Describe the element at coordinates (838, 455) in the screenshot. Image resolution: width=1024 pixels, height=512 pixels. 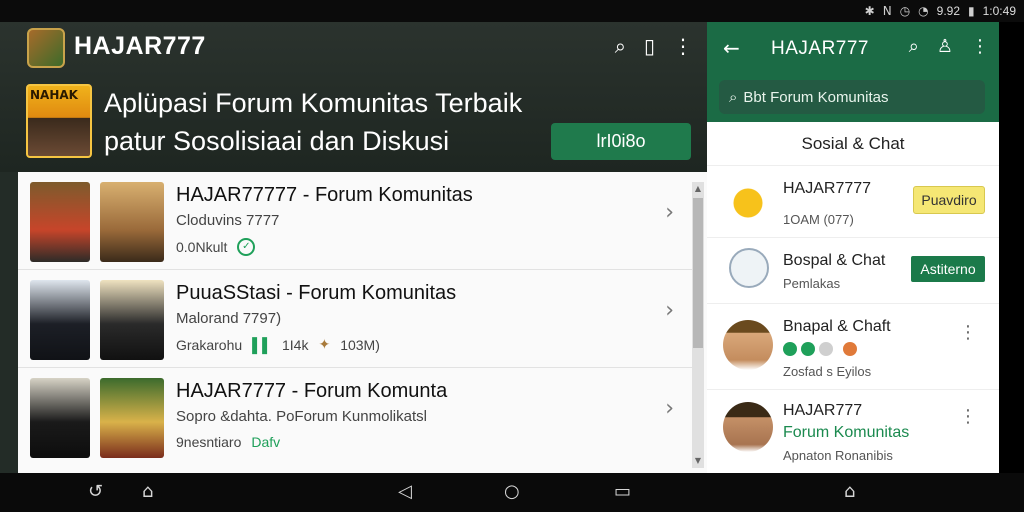
I see `chat-sub: Apnaton Ronanibis` at that location.